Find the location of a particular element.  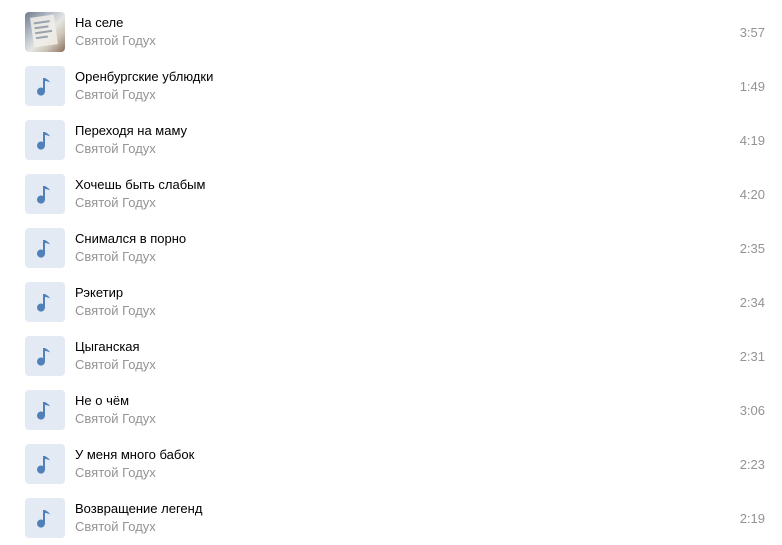

track-duration: 2:31 is located at coordinates (752, 356).